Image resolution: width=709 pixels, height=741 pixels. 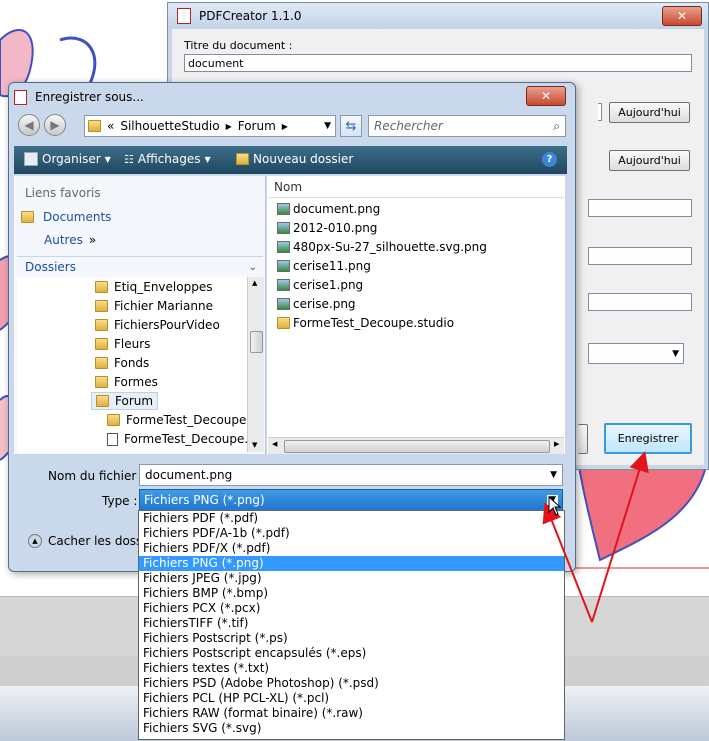 I want to click on creation-date-input, so click(x=600, y=112).